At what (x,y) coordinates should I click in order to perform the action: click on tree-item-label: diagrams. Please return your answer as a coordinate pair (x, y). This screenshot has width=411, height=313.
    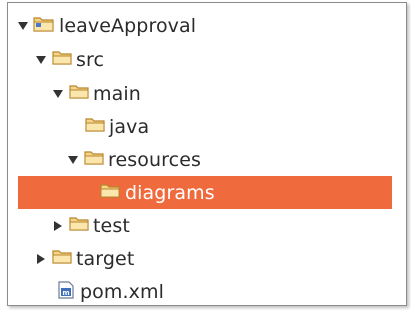
    Looking at the image, I should click on (170, 192).